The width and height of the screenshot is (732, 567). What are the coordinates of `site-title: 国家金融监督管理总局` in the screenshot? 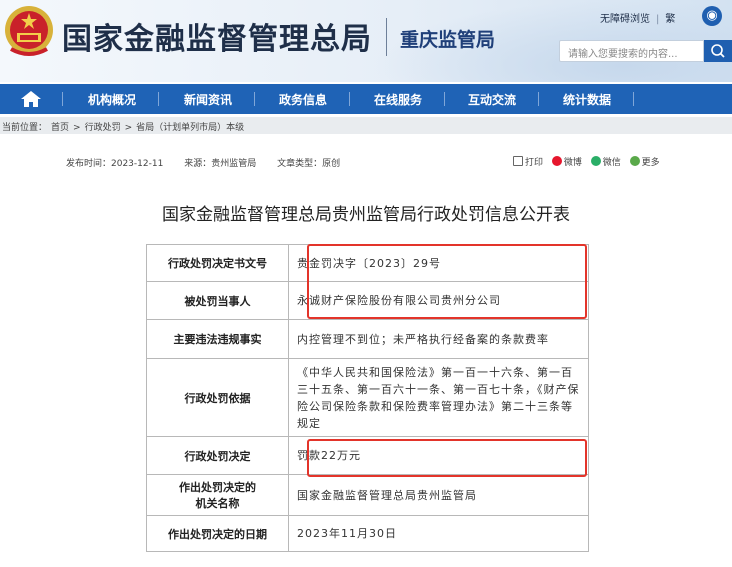 It's located at (217, 36).